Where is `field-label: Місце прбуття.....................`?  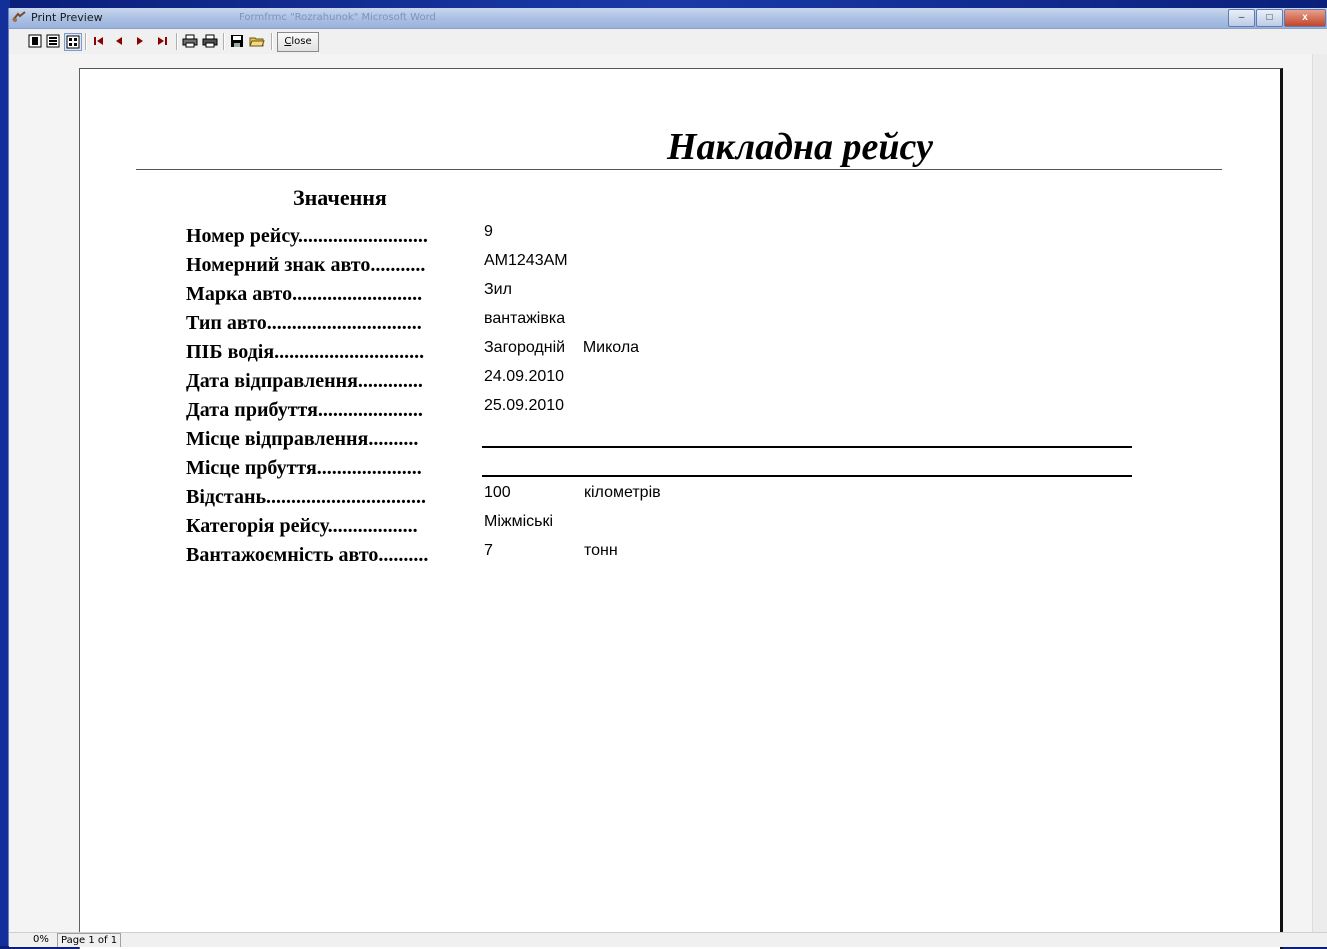 field-label: Місце прбуття..................... is located at coordinates (304, 468).